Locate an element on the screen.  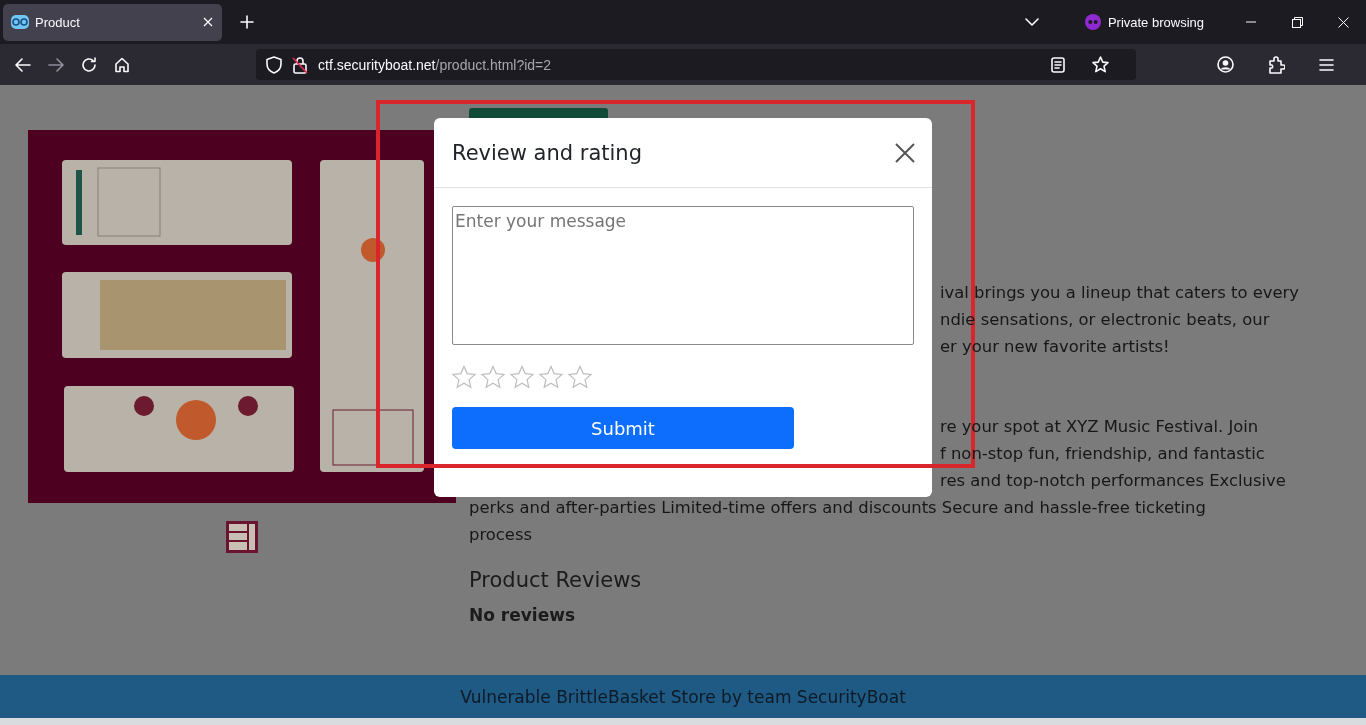
tab-list-button is located at coordinates (1031, 22).